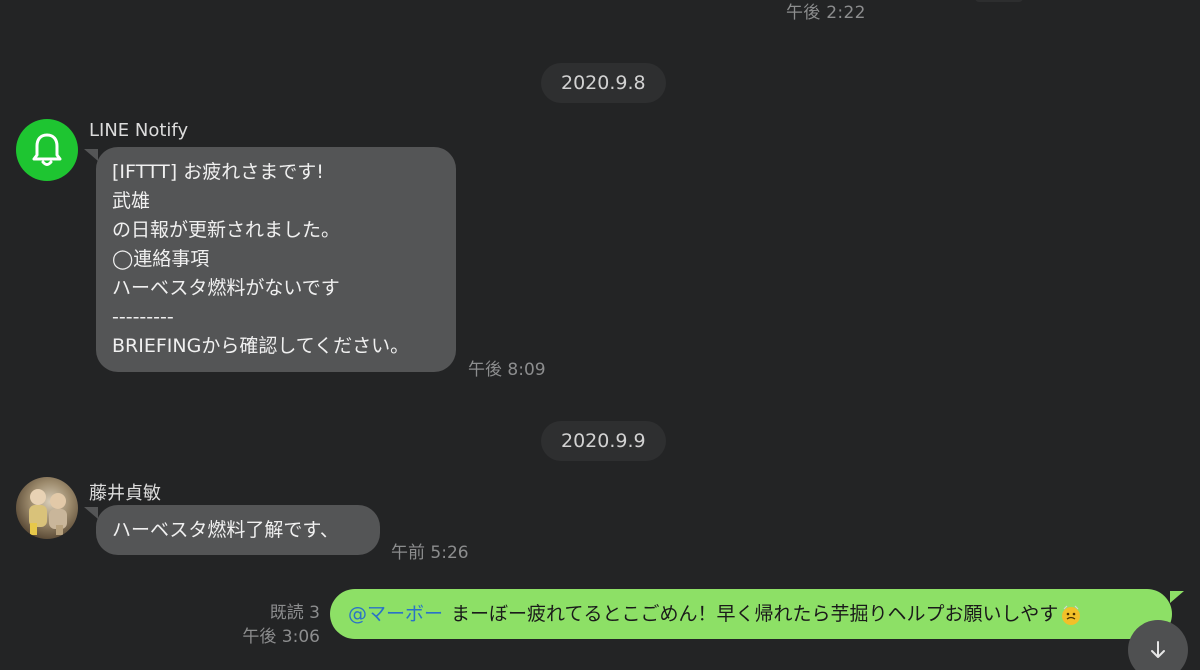 The image size is (1200, 670). What do you see at coordinates (281, 637) in the screenshot?
I see `message-time: 午後 3:06` at bounding box center [281, 637].